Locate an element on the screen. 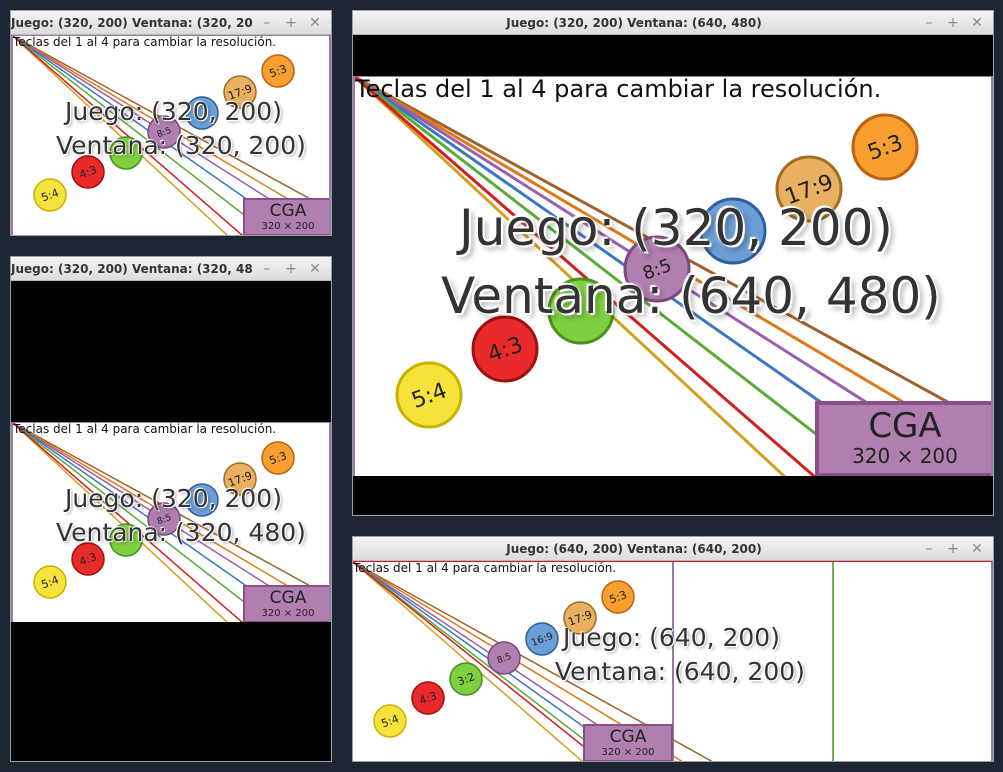  window-resolution-text: Ventana: (640, 480) is located at coordinates (691, 296).